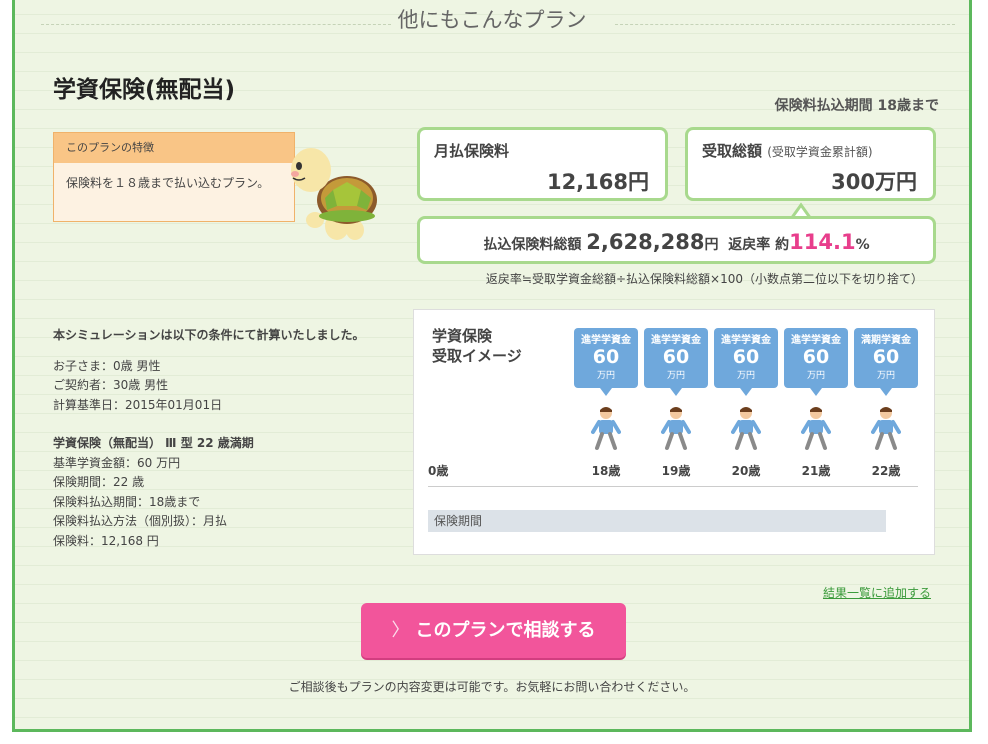 The width and height of the screenshot is (988, 744). Describe the element at coordinates (472, 151) in the screenshot. I see `monthly-premium-label: 月払保険料` at that location.